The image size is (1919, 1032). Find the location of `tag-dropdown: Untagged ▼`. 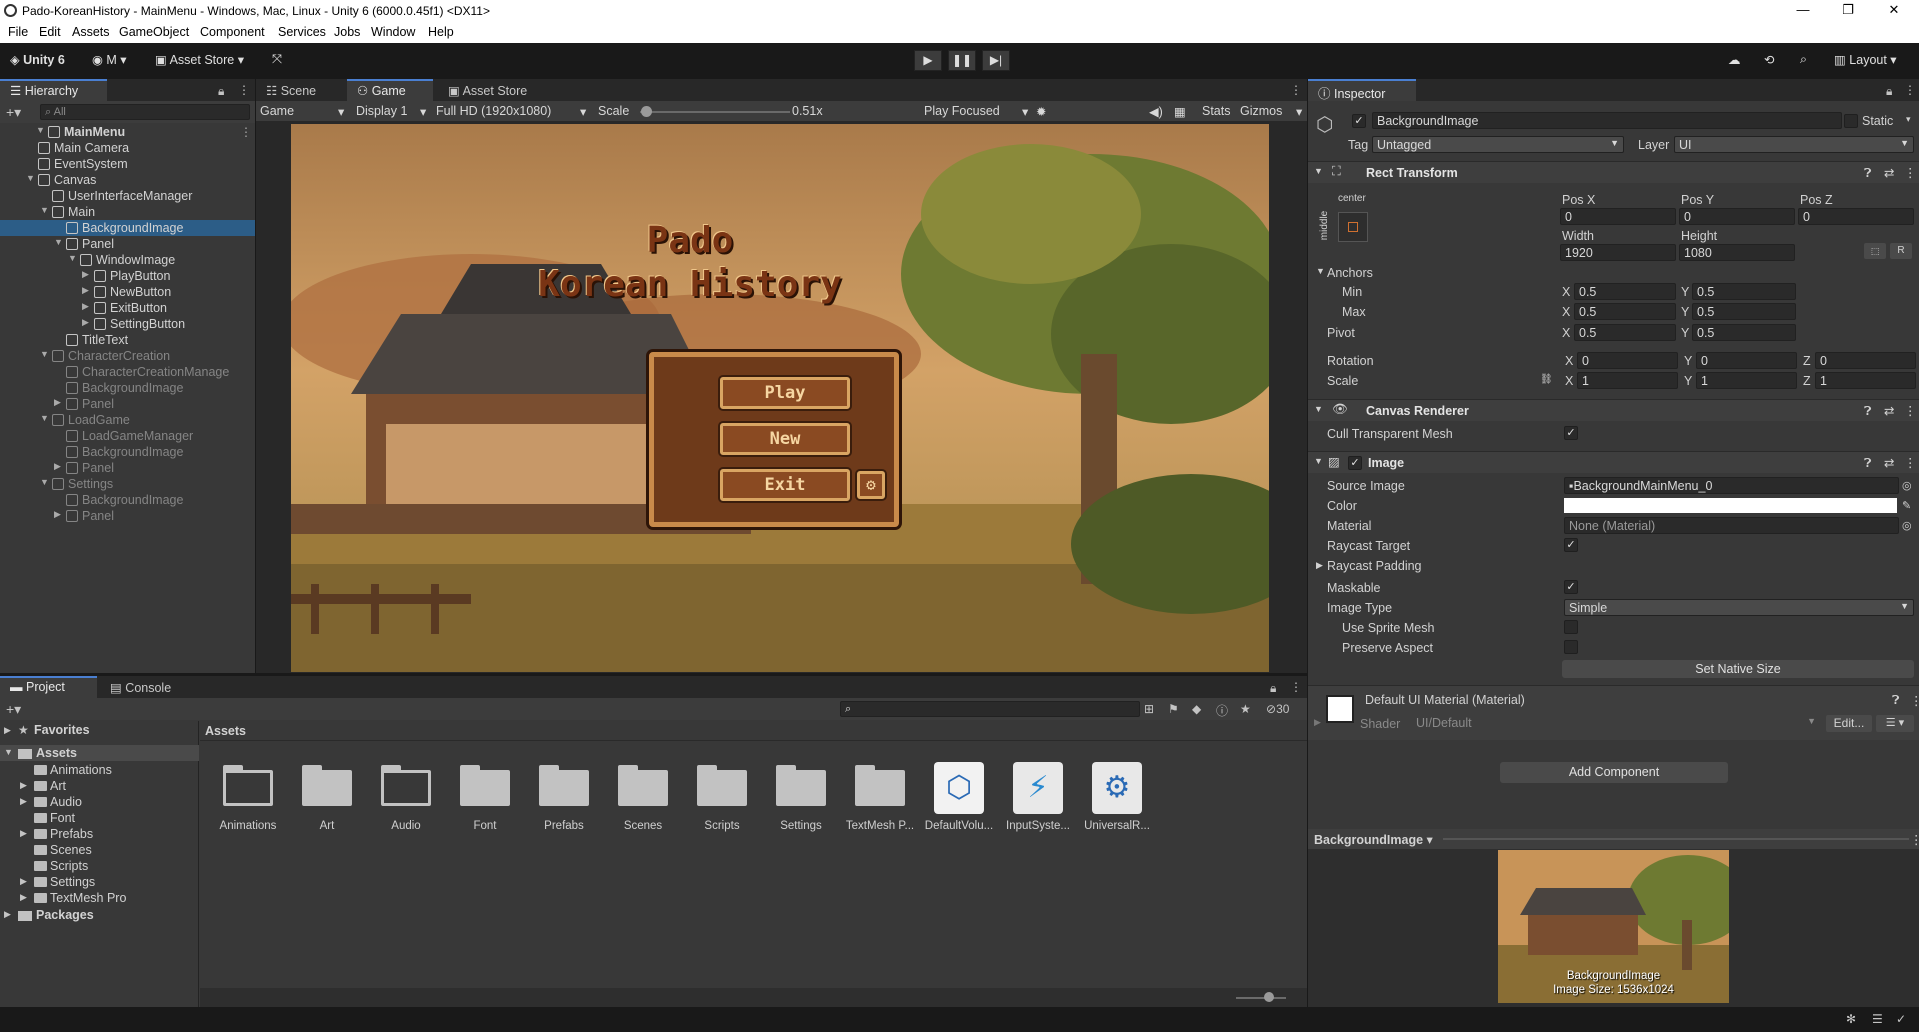

tag-dropdown: Untagged ▼ is located at coordinates (1498, 144).